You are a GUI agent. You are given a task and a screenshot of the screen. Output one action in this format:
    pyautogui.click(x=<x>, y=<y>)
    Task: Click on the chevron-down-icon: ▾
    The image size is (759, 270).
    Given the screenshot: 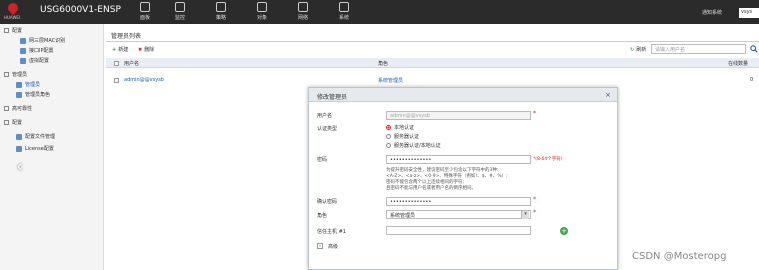 What is the action you would take?
    pyautogui.click(x=525, y=215)
    